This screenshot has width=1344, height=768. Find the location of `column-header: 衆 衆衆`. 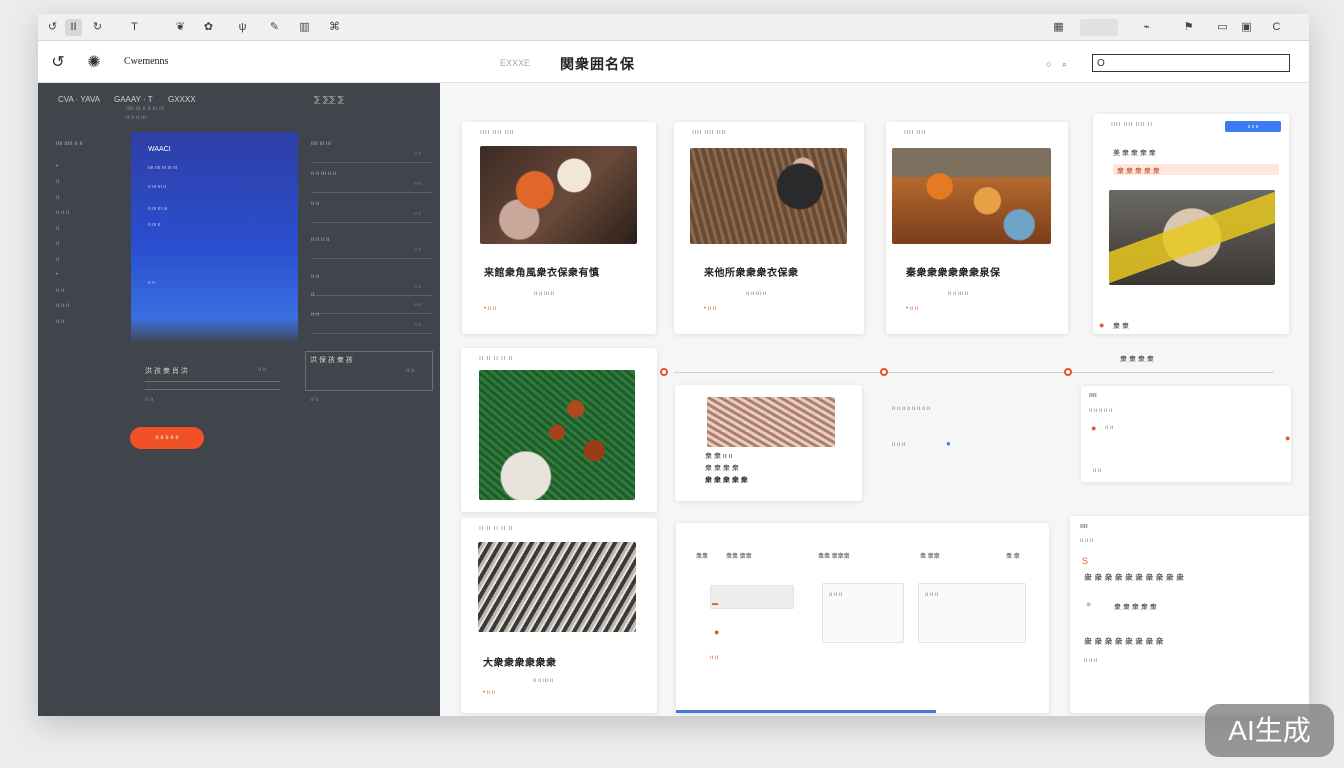

column-header: 衆 衆衆 is located at coordinates (930, 555).